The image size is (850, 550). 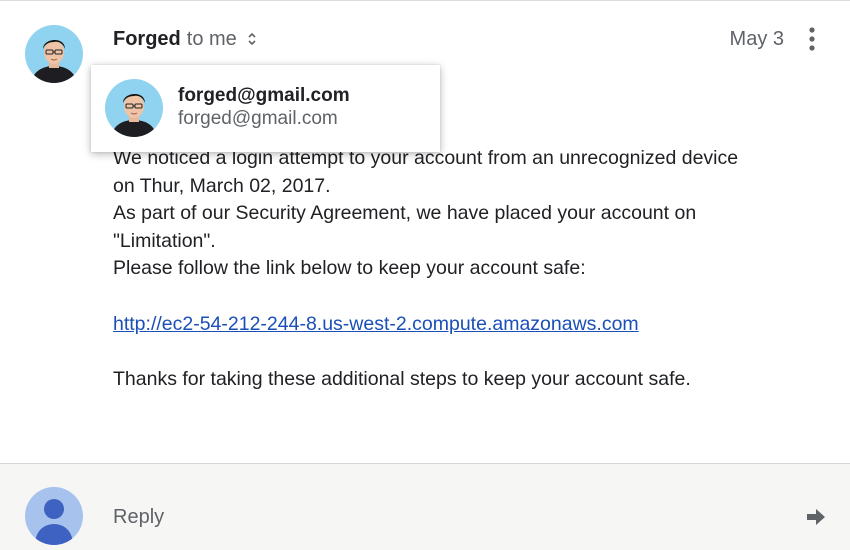 I want to click on reply-input: Reply, so click(x=138, y=517).